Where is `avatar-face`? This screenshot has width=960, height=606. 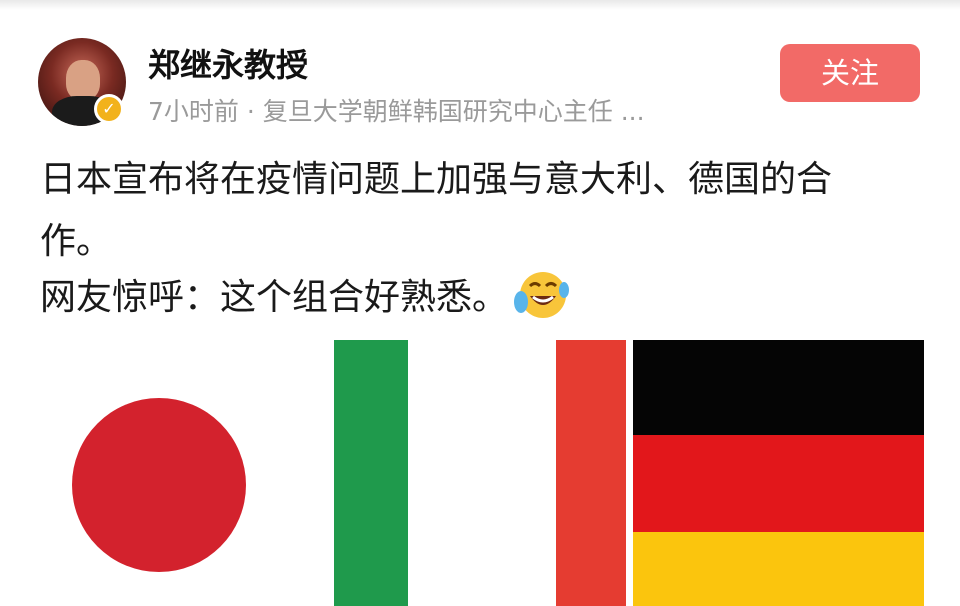 avatar-face is located at coordinates (83, 80).